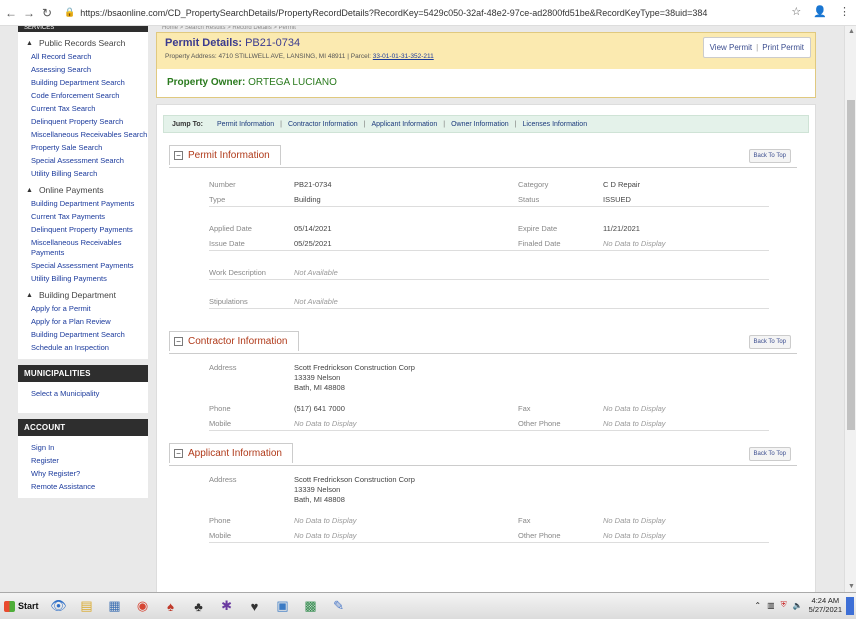  I want to click on page-scrollbar: ▲ ▼, so click(850, 309).